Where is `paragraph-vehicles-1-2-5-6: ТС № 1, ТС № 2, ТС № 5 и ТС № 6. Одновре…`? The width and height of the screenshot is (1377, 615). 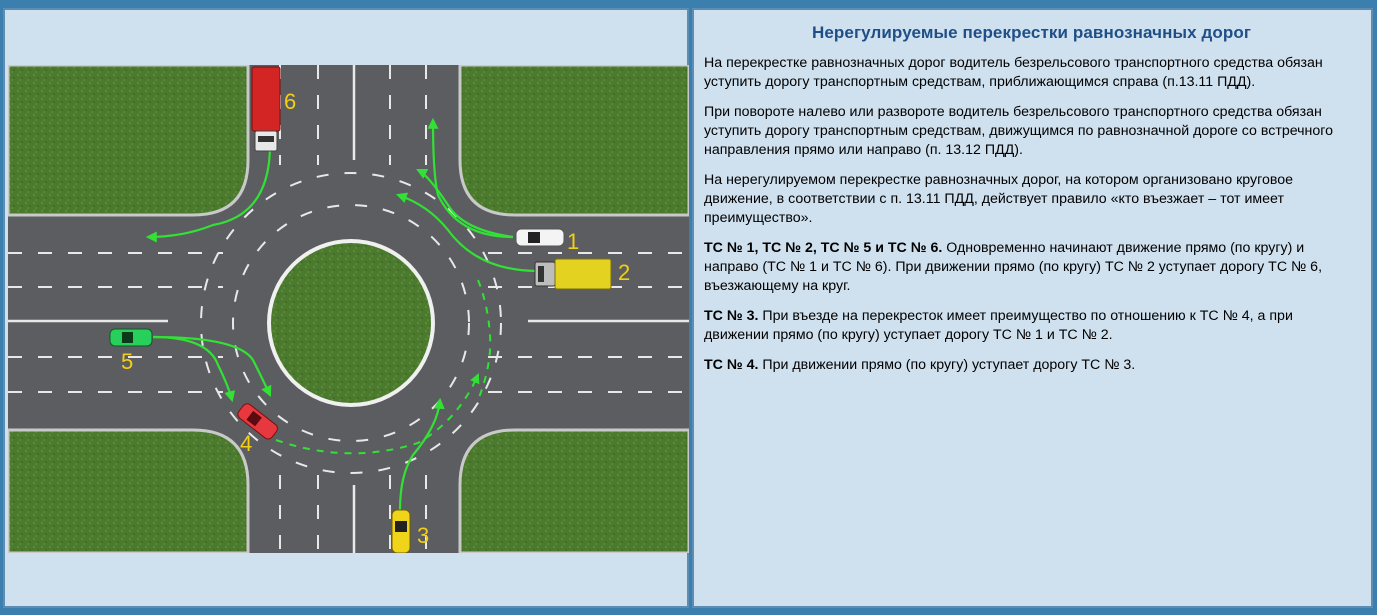 paragraph-vehicles-1-2-5-6: ТС № 1, ТС № 2, ТС № 5 и ТС № 6. Одновре… is located at coordinates (1013, 267).